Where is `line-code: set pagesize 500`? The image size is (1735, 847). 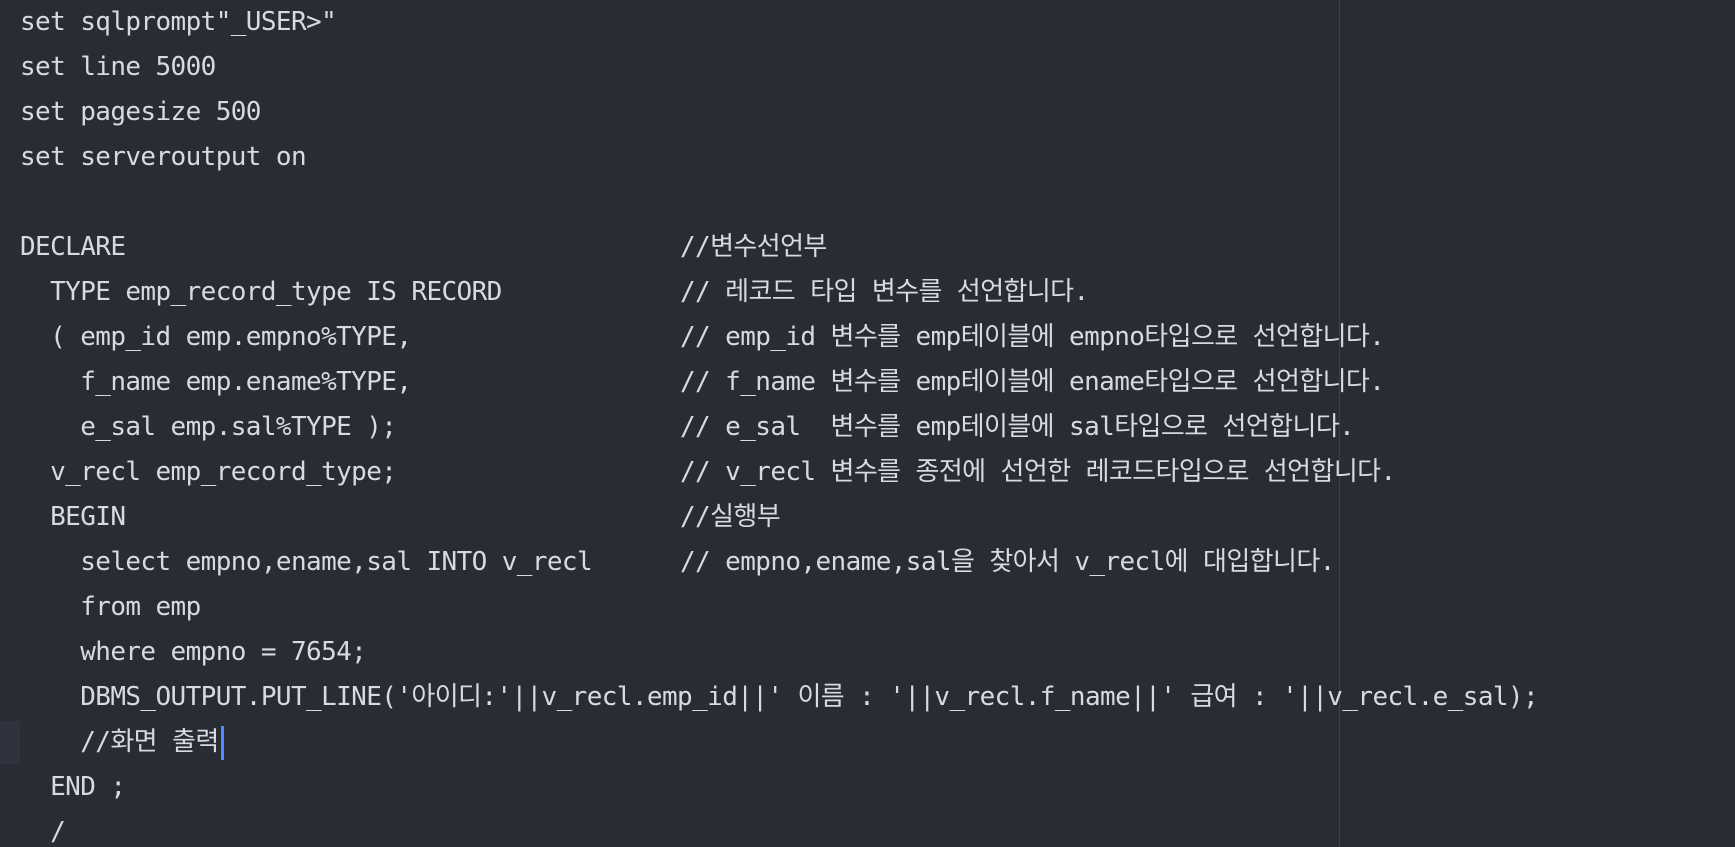
line-code: set pagesize 500 is located at coordinates (140, 112).